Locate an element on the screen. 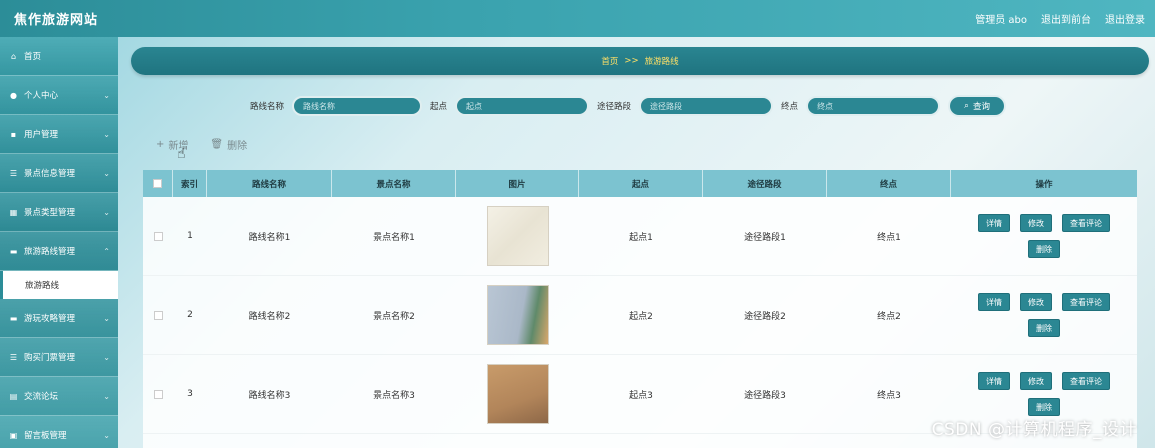  row-spot: 景点名称1 is located at coordinates (394, 237).